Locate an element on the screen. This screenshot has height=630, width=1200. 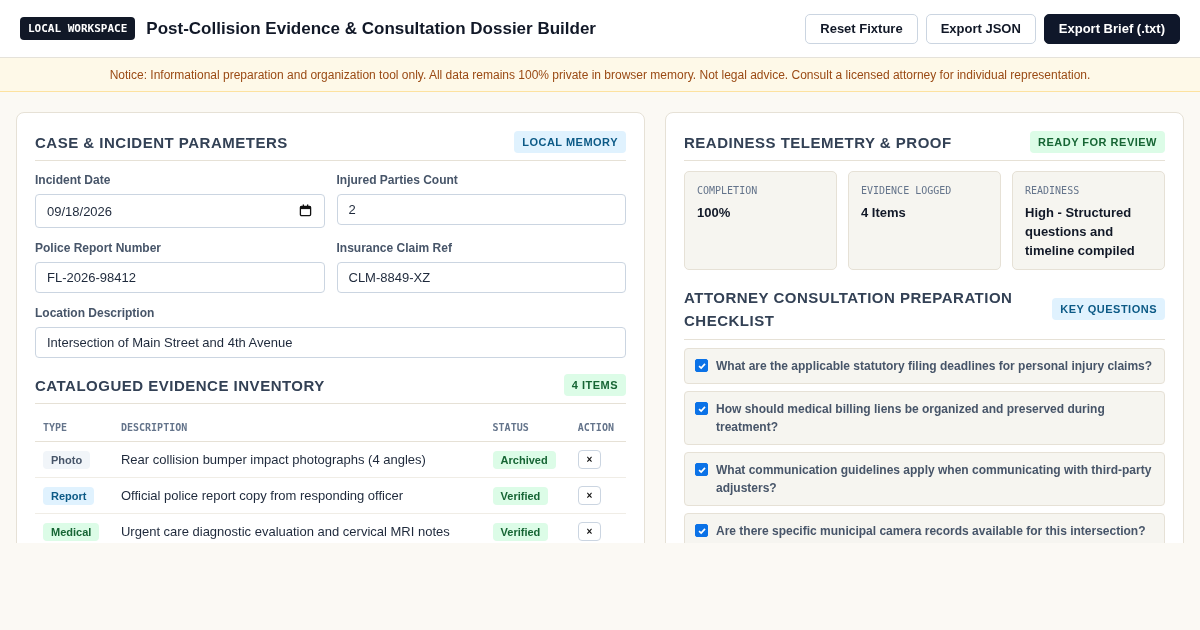
page-title: Post-Collision Evidence & Consultation Dossier Builder is located at coordinates (371, 28).